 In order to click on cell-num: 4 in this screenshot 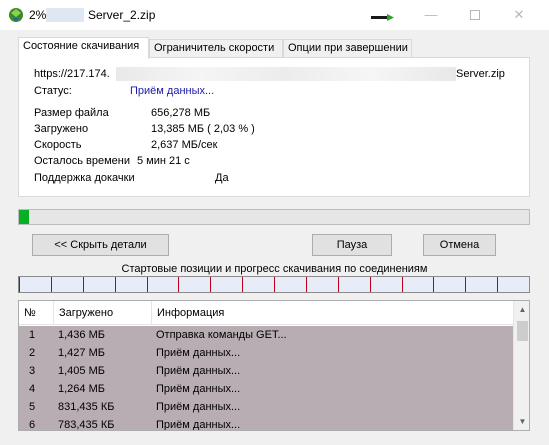, I will do `click(32, 389)`.